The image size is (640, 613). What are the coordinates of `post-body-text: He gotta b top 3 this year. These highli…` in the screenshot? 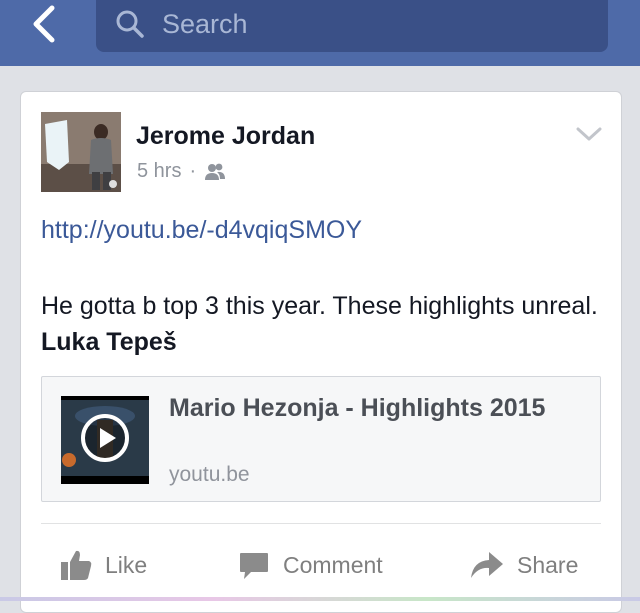 It's located at (319, 306).